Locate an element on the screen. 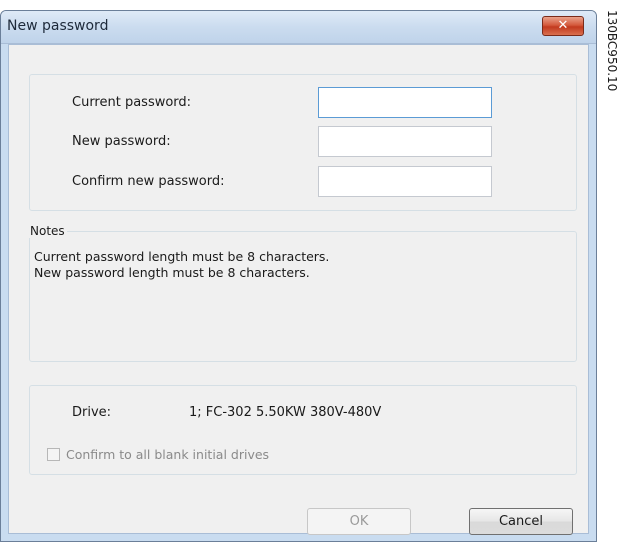  confirm-all-checkbox-row: Confirm to all blank initial drives is located at coordinates (158, 454).